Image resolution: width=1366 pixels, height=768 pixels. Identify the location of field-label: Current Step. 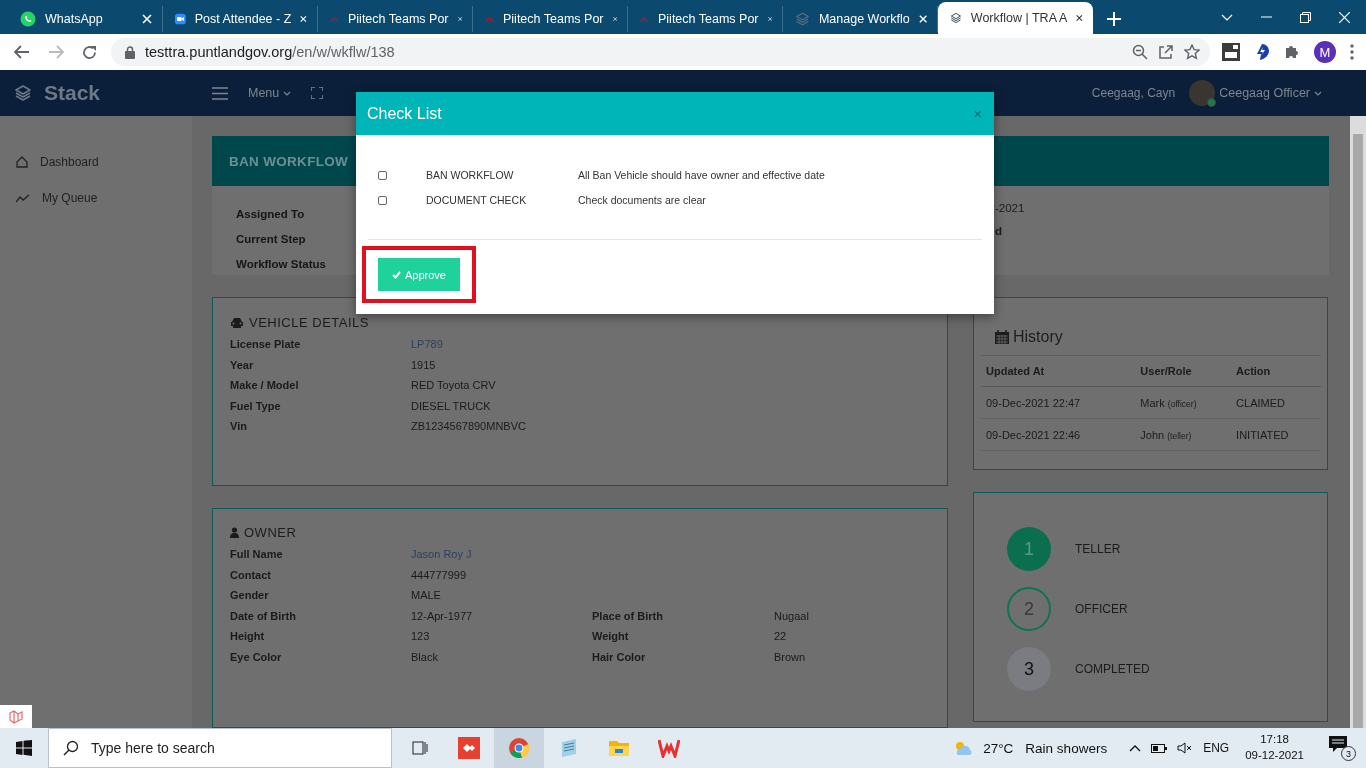
(271, 239).